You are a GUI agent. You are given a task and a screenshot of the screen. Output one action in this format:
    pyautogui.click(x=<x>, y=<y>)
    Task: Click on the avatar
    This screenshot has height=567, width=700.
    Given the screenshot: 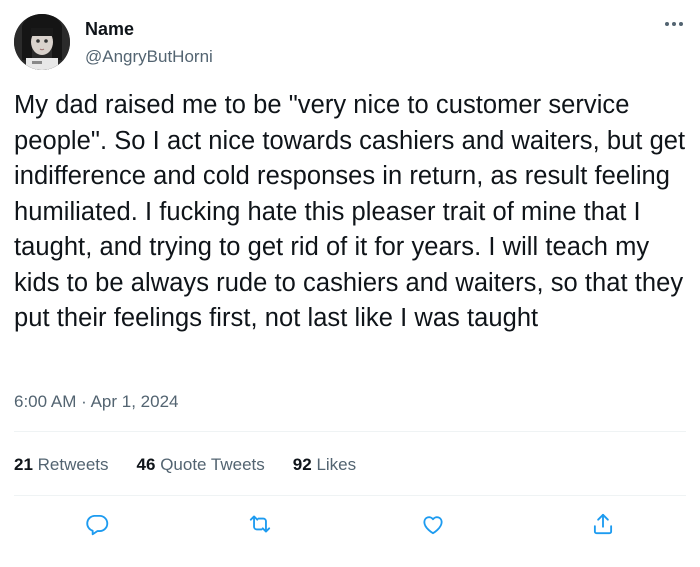 What is the action you would take?
    pyautogui.click(x=42, y=42)
    